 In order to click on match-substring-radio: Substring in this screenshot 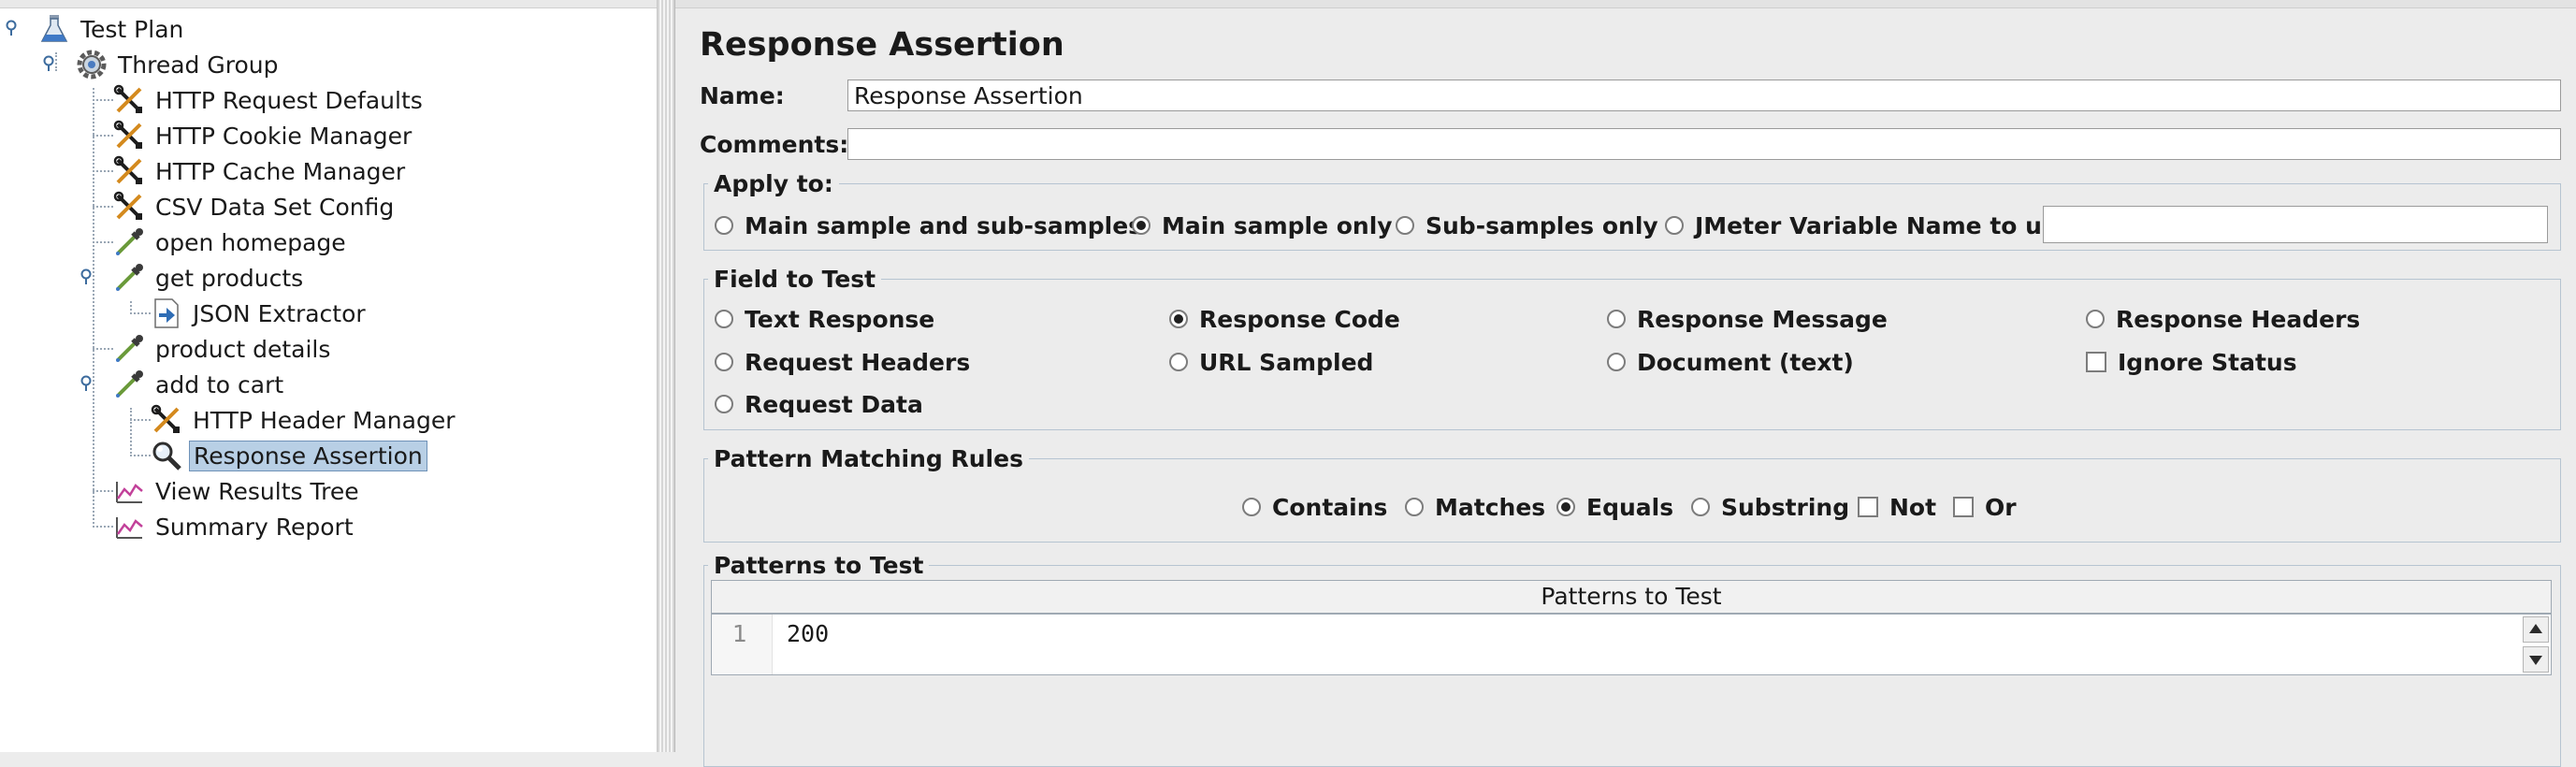, I will do `click(1770, 507)`.